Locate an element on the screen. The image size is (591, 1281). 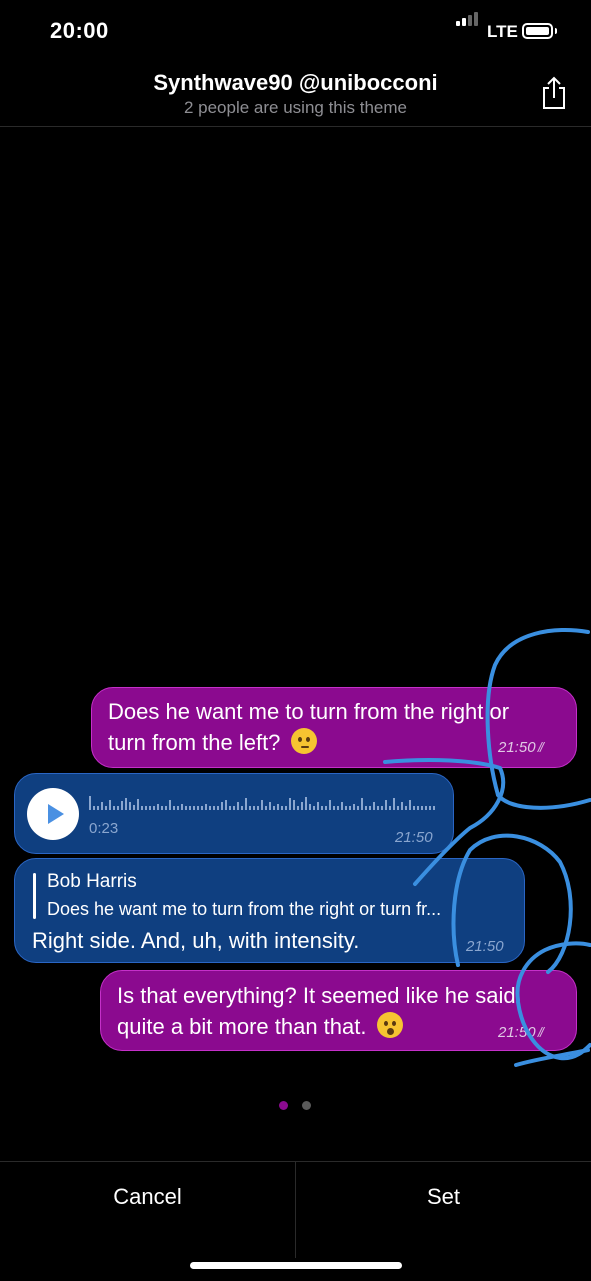
home-indicator is located at coordinates (296, 1265).